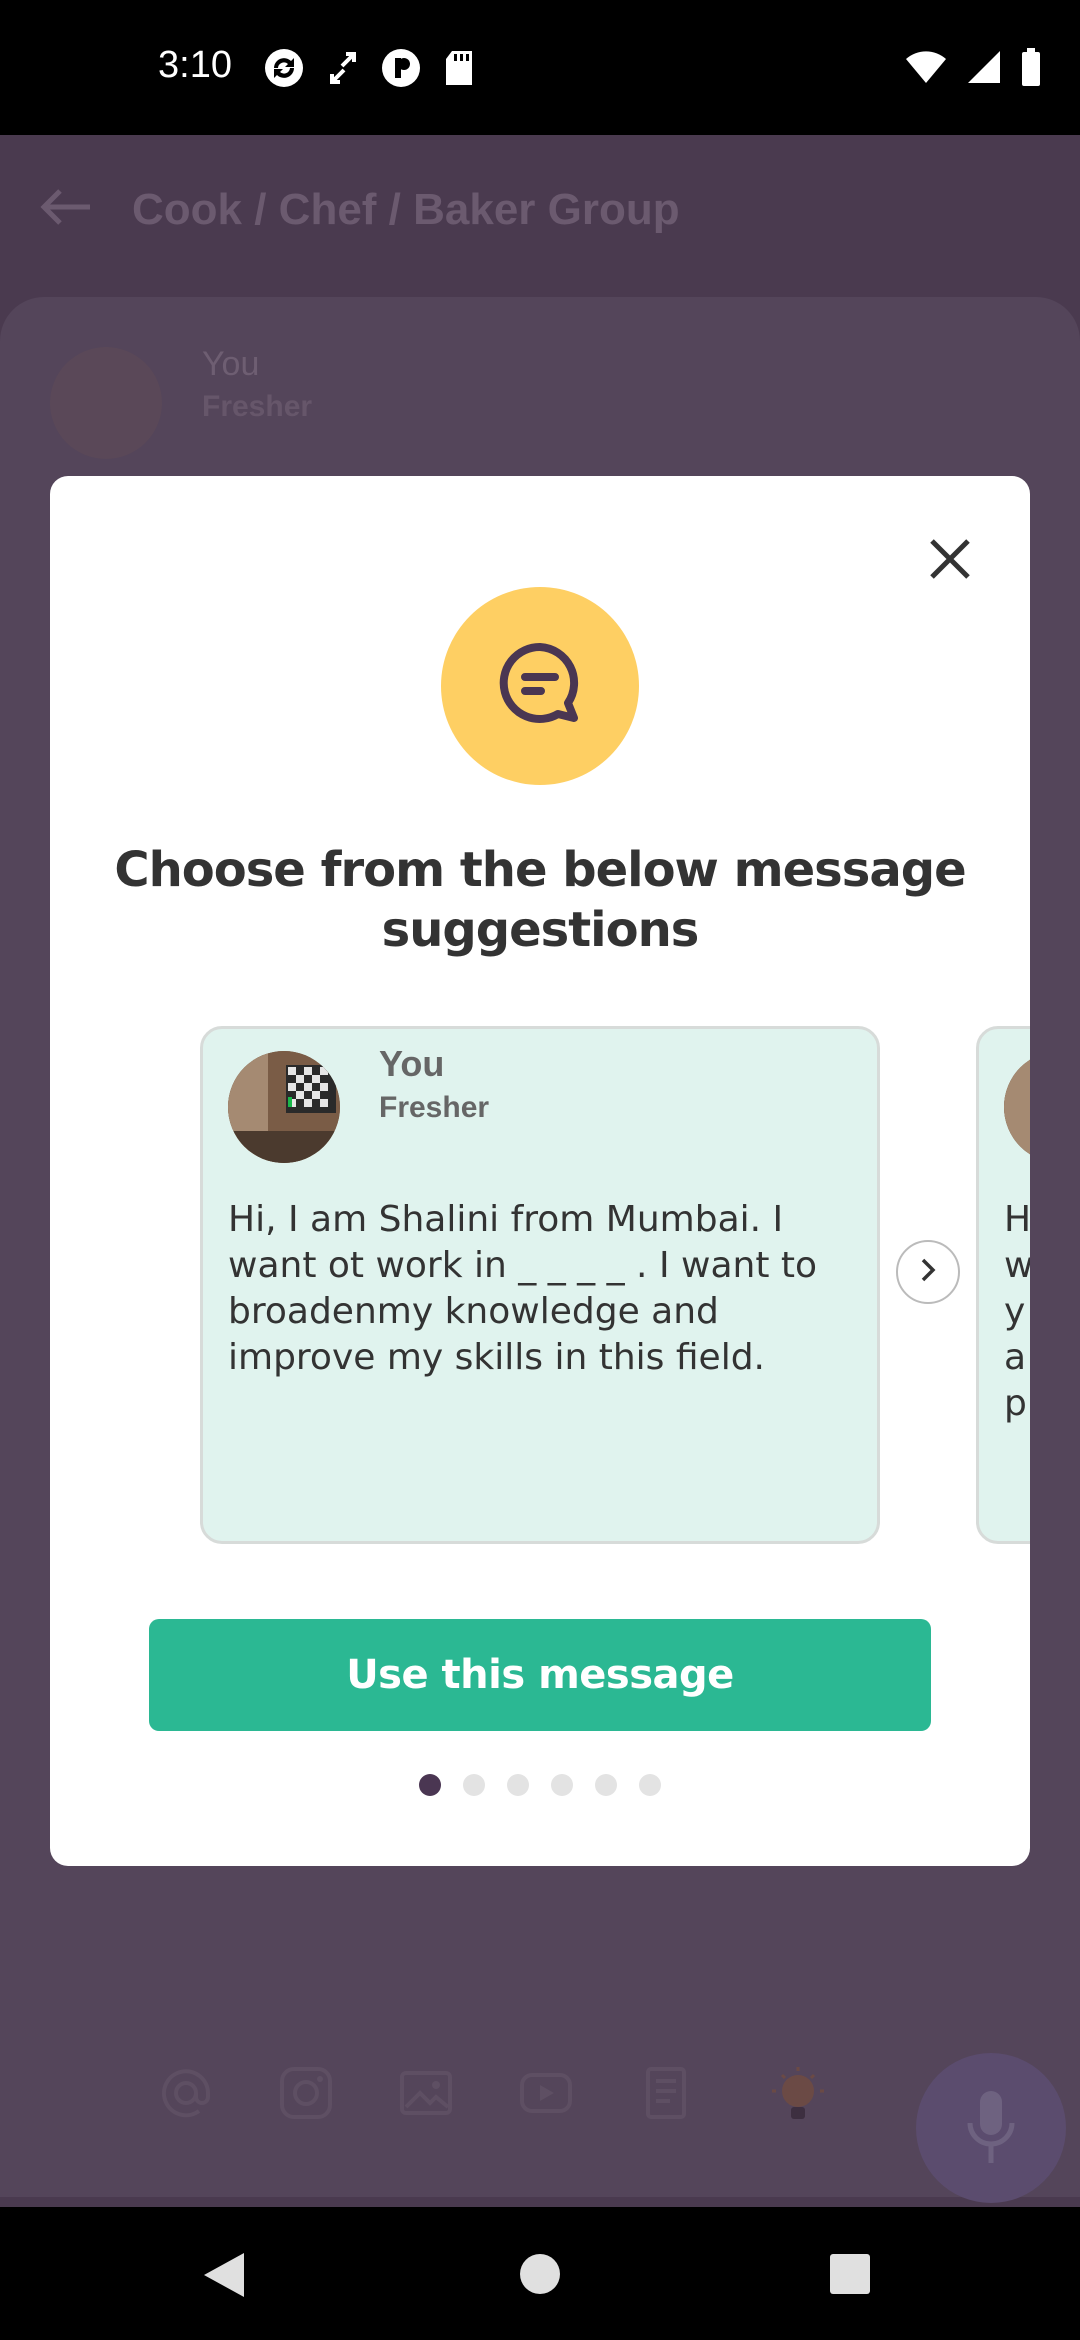 The image size is (1080, 2340). I want to click on status-bar: 3:10, so click(540, 67).